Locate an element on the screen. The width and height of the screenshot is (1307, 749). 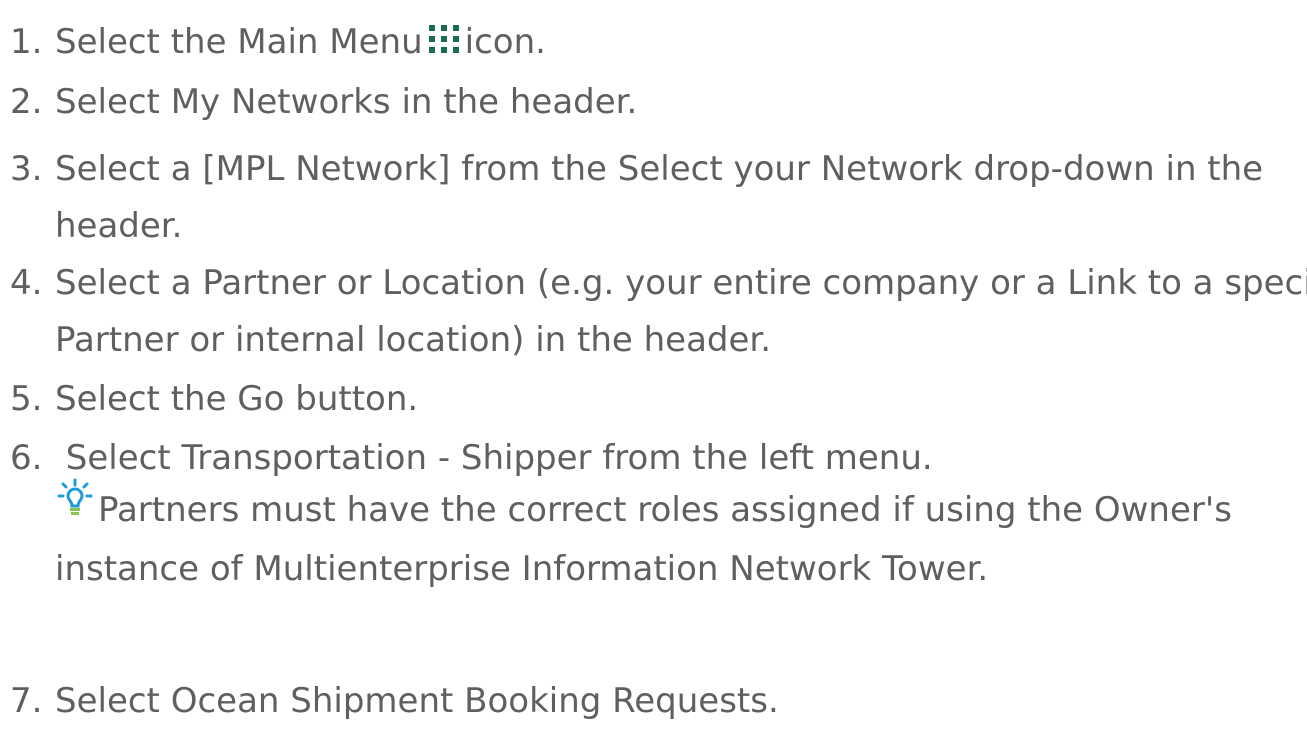
step-text: Select the Go button. is located at coordinates (237, 399).